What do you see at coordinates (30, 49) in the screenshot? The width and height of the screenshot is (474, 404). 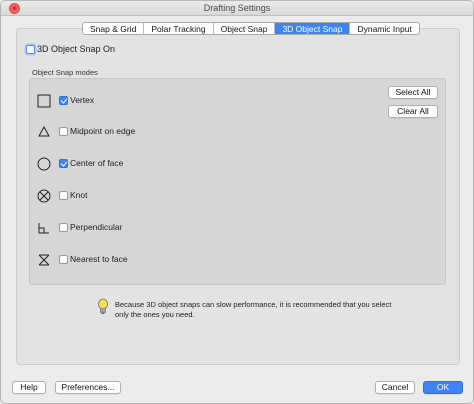 I see `3d-object-snap-on-box` at bounding box center [30, 49].